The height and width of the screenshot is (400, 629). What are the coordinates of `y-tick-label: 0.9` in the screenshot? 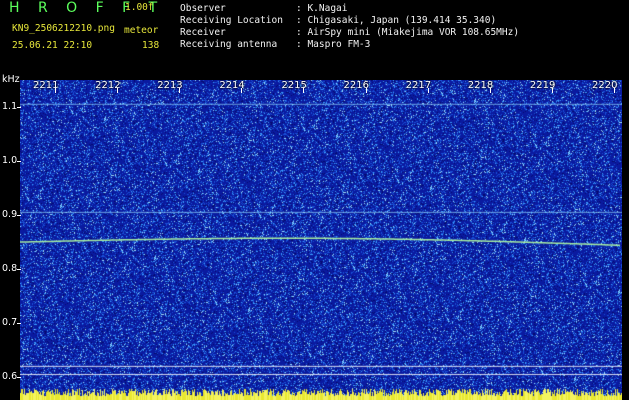 It's located at (10, 215).